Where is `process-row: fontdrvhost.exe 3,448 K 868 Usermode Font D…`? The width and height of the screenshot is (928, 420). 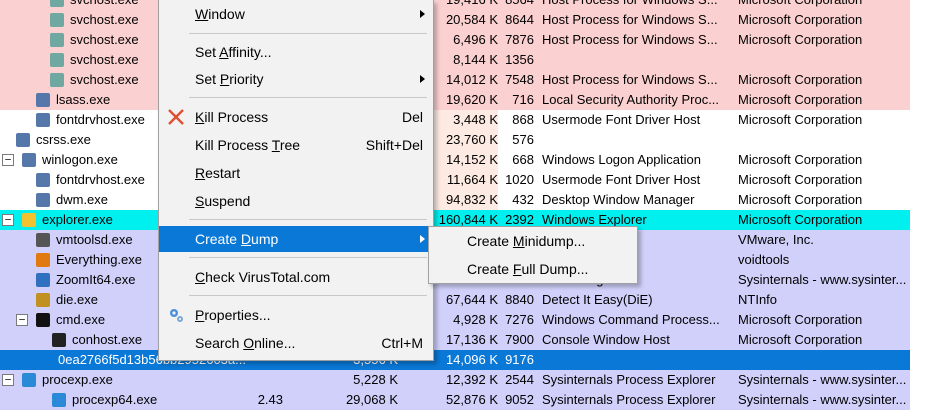 process-row: fontdrvhost.exe 3,448 K 868 Usermode Font D… is located at coordinates (455, 120).